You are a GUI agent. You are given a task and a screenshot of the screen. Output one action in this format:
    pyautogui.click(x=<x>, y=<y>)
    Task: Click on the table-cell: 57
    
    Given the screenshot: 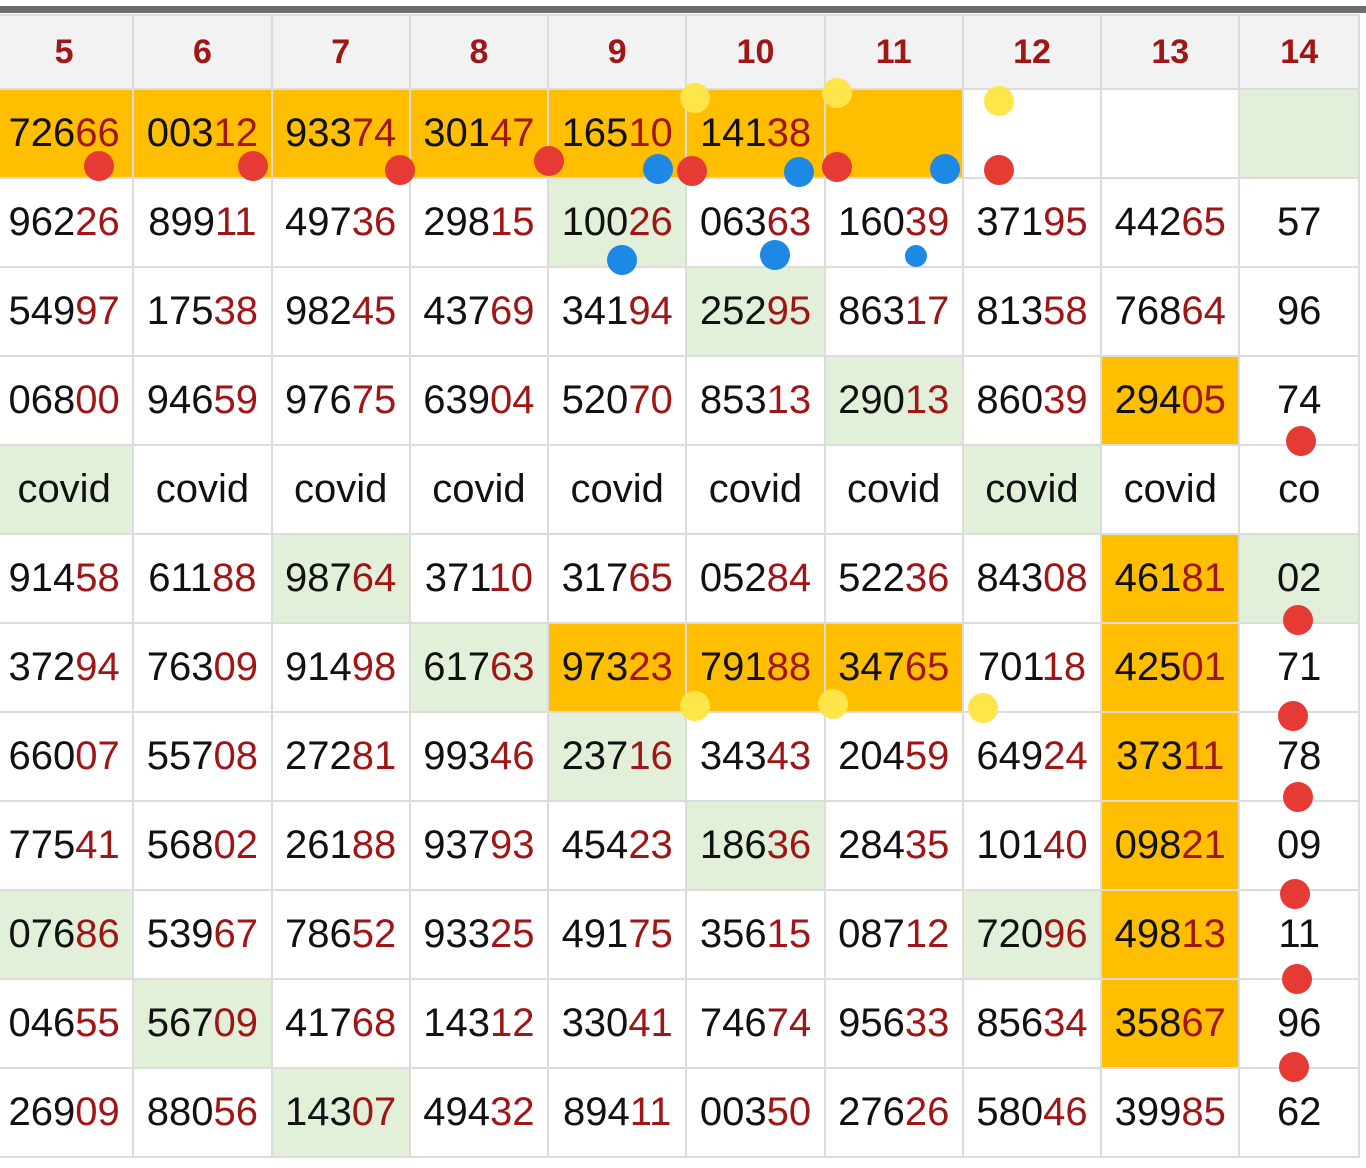 What is the action you would take?
    pyautogui.click(x=1299, y=222)
    